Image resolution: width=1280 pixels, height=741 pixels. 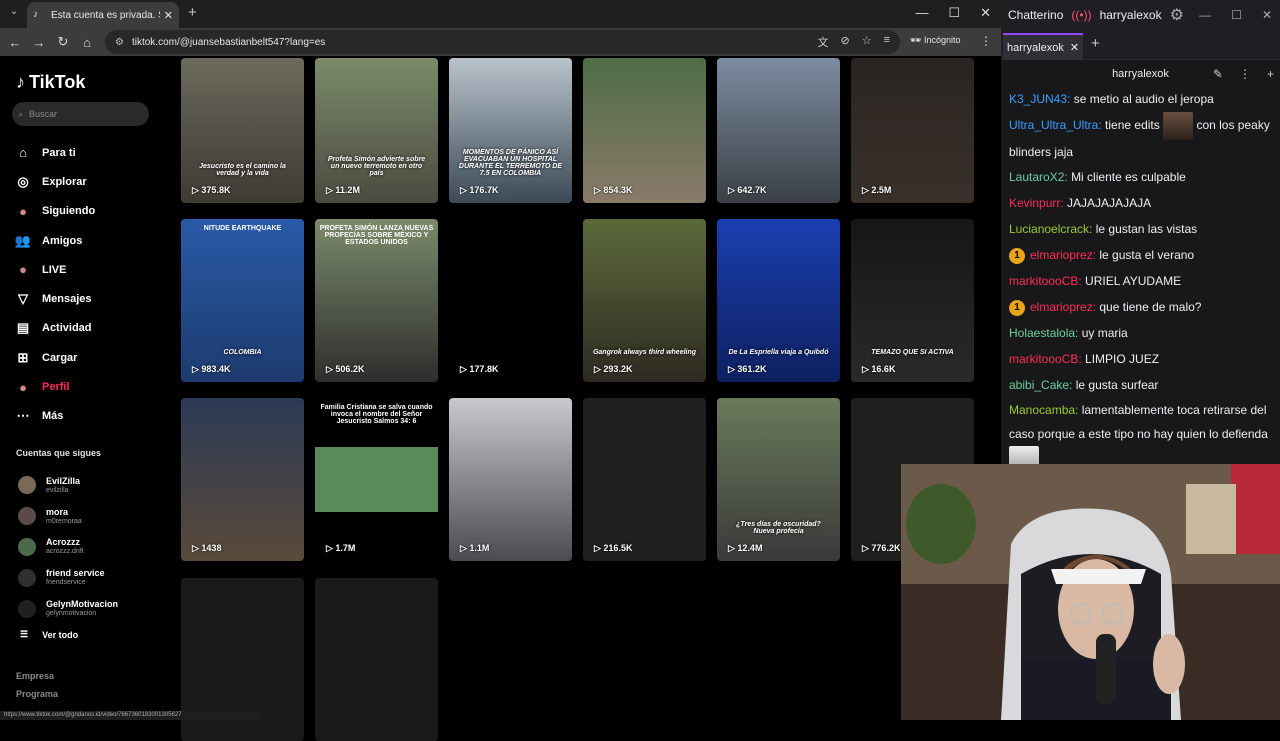 I want to click on account-name: harryalexok, so click(x=1131, y=15).